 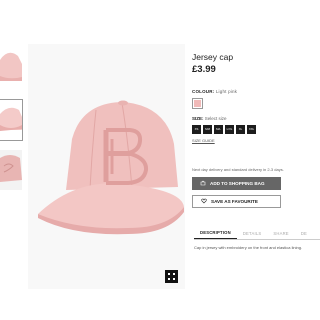 I want to click on tab-description: DESCRIPTION, so click(x=215, y=233).